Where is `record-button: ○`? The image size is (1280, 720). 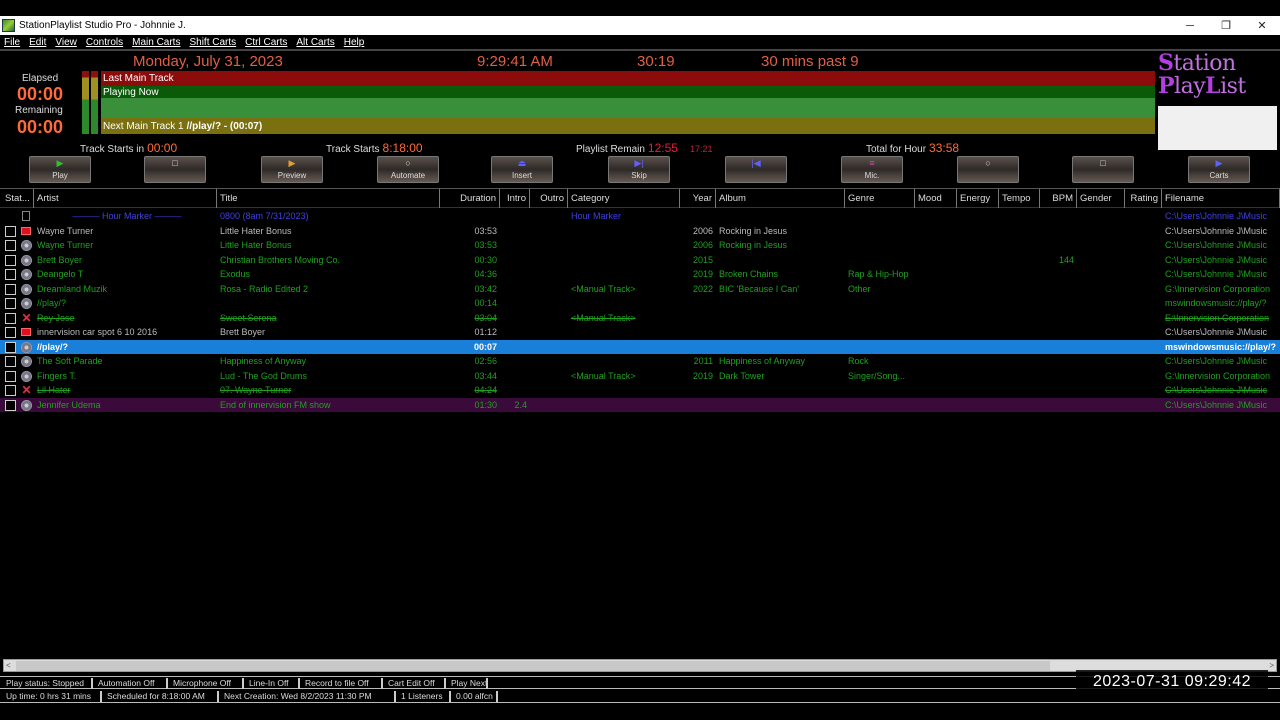
record-button: ○ is located at coordinates (988, 169).